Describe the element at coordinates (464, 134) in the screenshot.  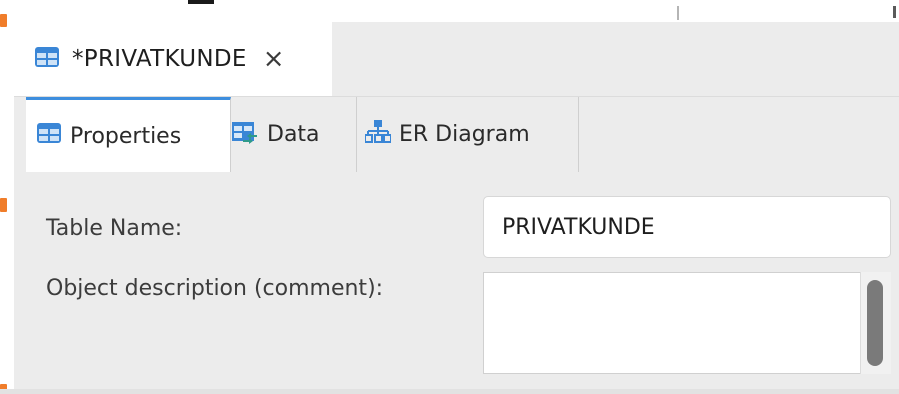
I see `tab-er-diagram-label: ER Diagram` at that location.